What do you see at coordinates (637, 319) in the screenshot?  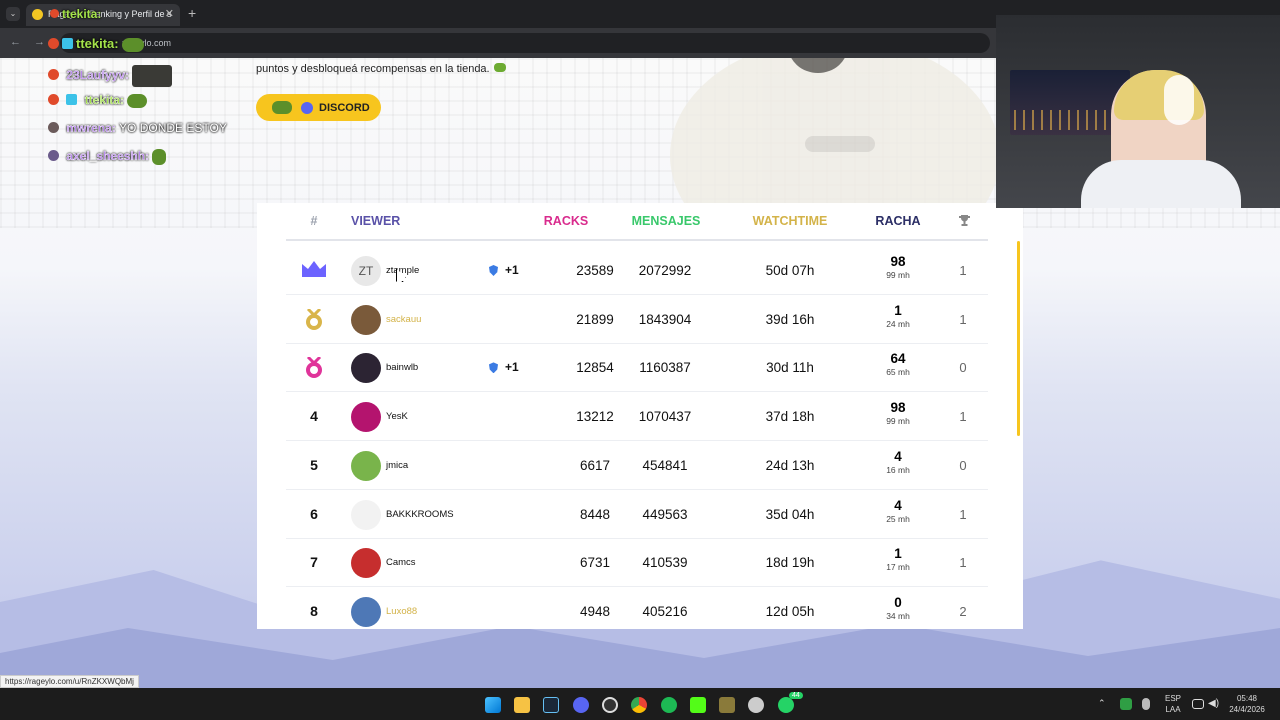 I see `table-row: sackauu 21899 1843904 39d 16h 1 24 mh 1` at bounding box center [637, 319].